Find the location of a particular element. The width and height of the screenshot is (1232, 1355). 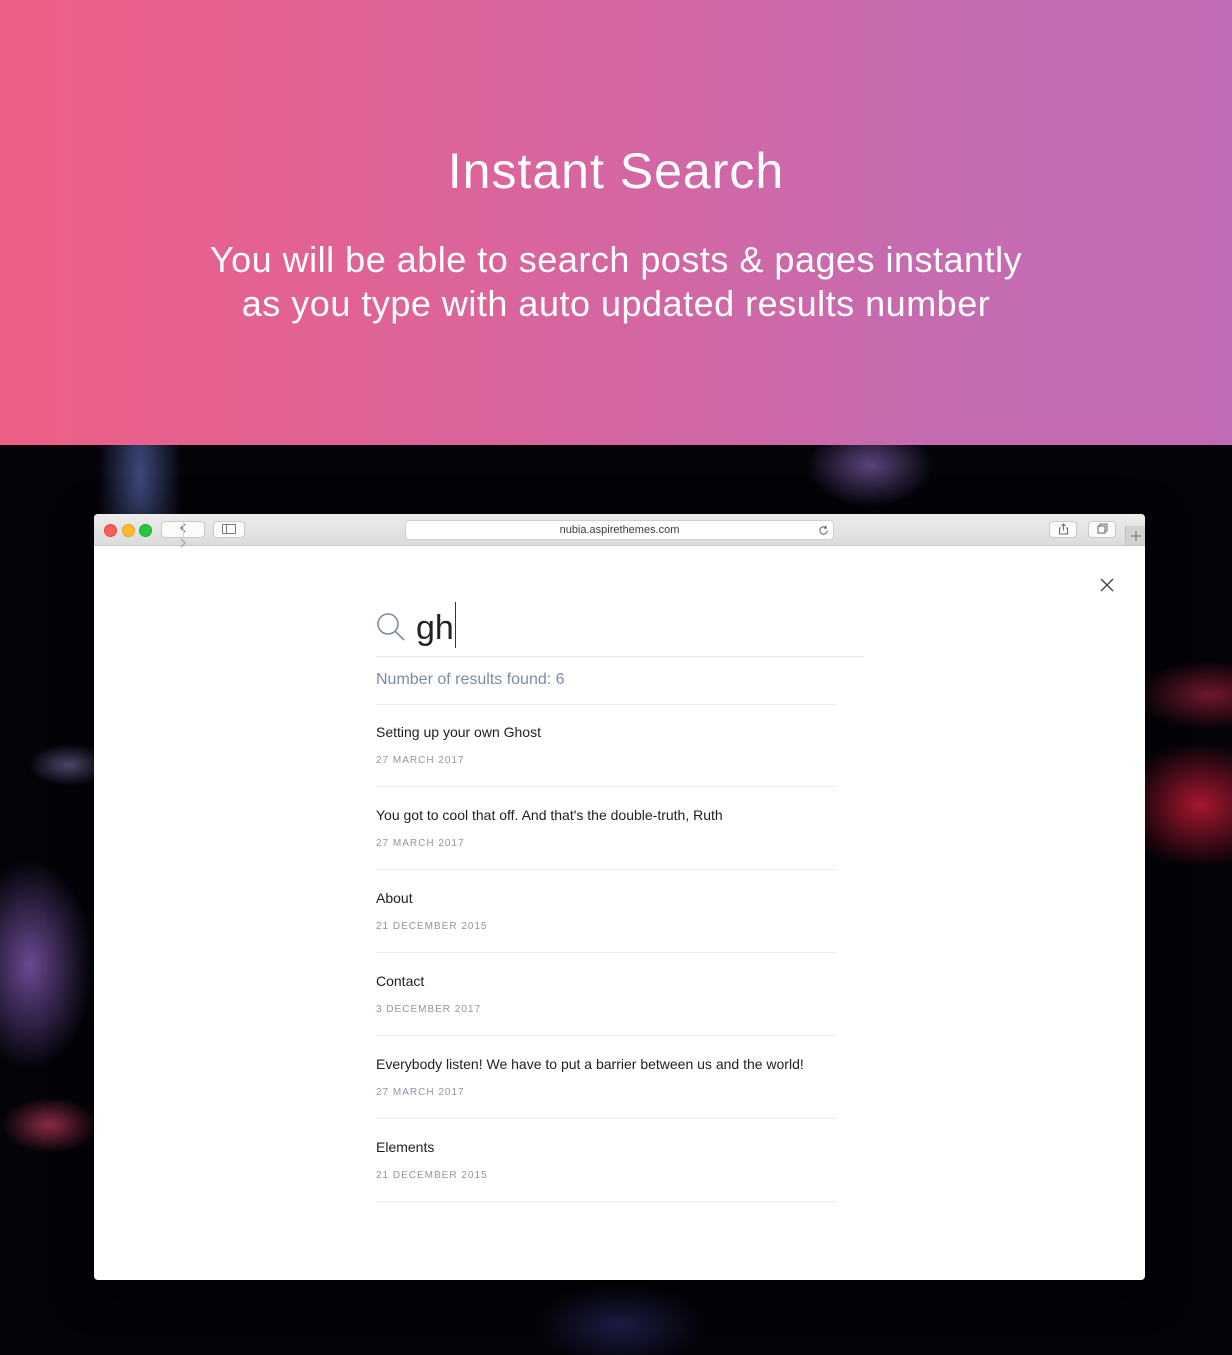

search-bar is located at coordinates (620, 625).